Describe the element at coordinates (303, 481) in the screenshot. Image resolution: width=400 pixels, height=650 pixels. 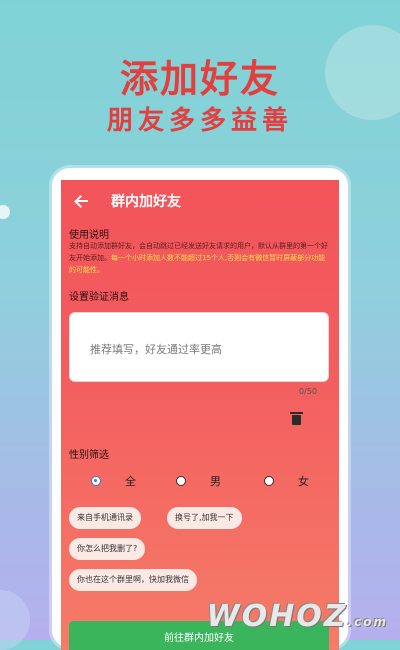
I see `gender-option-label: 女` at that location.